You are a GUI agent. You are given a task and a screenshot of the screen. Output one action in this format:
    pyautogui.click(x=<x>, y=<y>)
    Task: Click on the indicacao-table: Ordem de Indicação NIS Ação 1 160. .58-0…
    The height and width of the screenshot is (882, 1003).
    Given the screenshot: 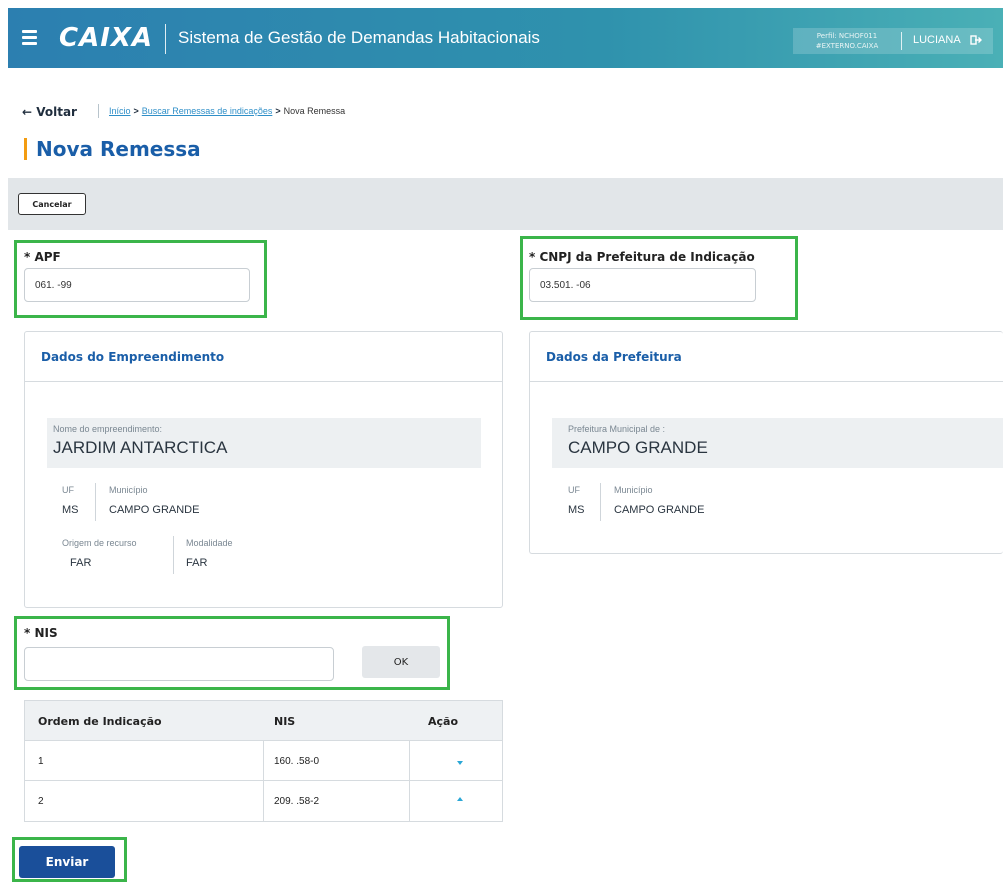 What is the action you would take?
    pyautogui.click(x=263, y=761)
    